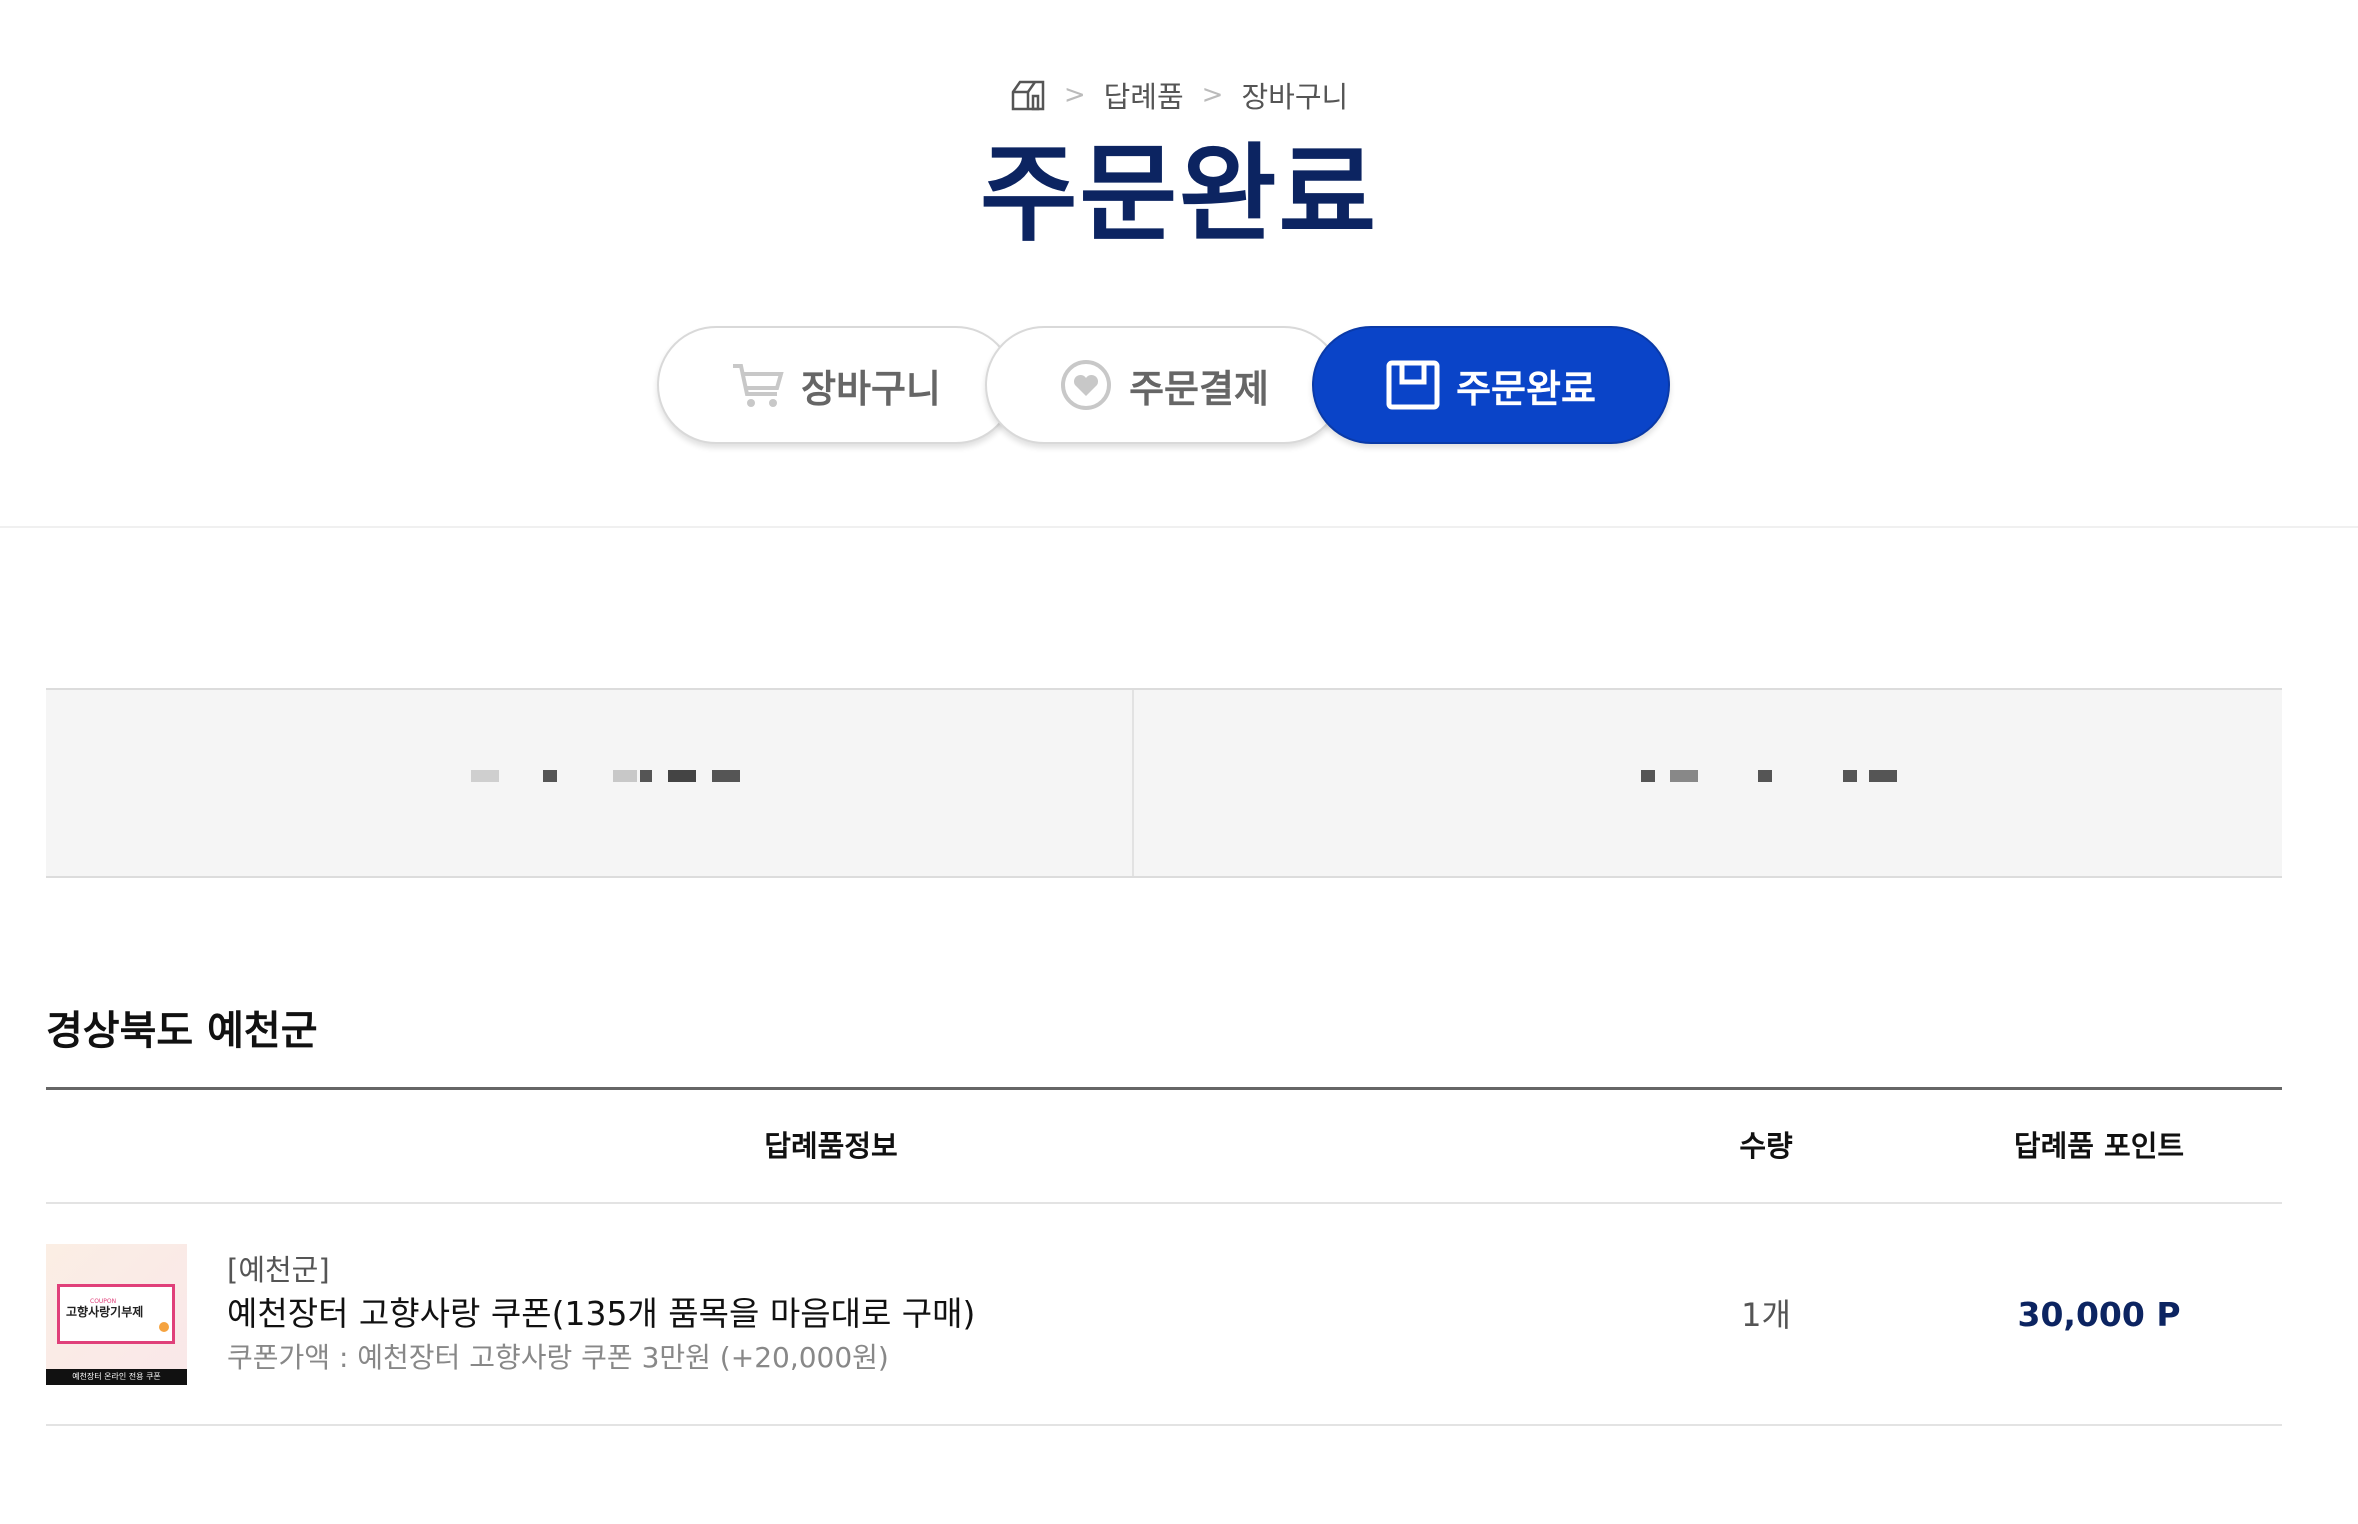 This screenshot has width=2358, height=1524. I want to click on thumbnail-footer: 예천장터 온라인 전용 쿠폰, so click(116, 1377).